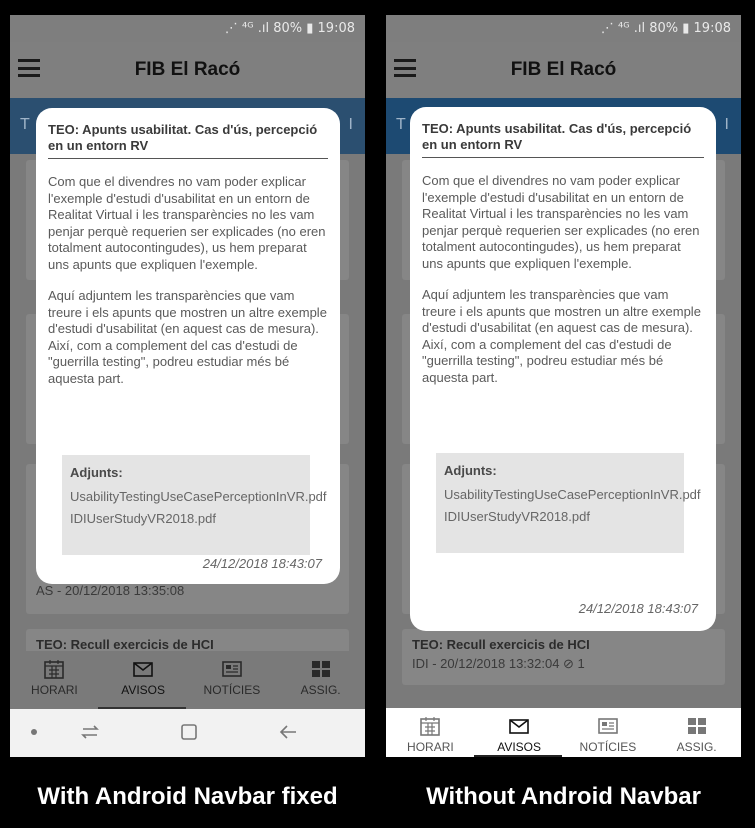 This screenshot has width=755, height=828. Describe the element at coordinates (288, 732) in the screenshot. I see `back-icon` at that location.